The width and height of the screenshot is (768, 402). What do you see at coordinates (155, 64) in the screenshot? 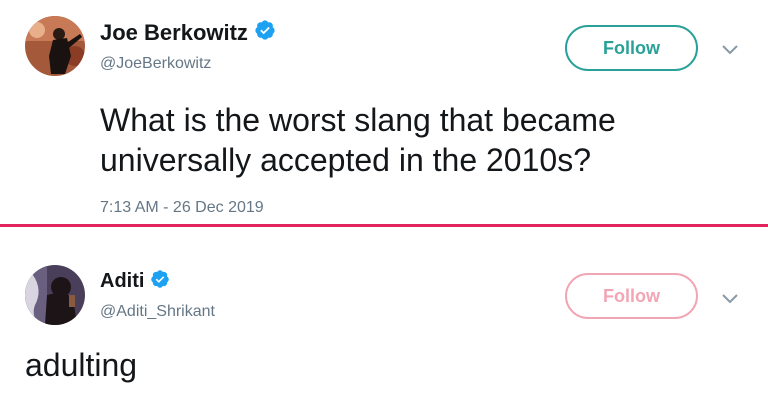
I see `author-handle: @JoeBerkowitz` at bounding box center [155, 64].